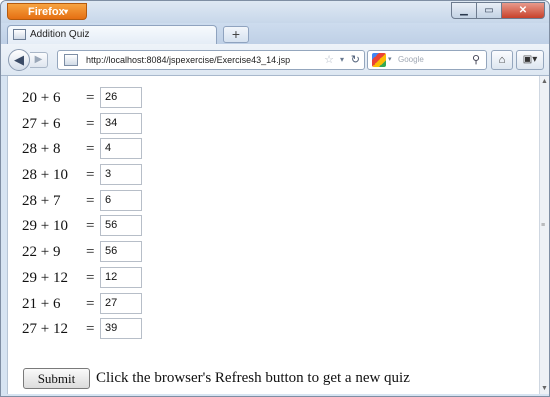  What do you see at coordinates (275, 34) in the screenshot?
I see `tab-strip: Addition Quiz +` at bounding box center [275, 34].